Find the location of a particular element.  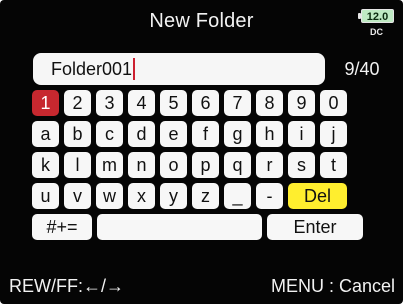

key-j: j is located at coordinates (333, 134).